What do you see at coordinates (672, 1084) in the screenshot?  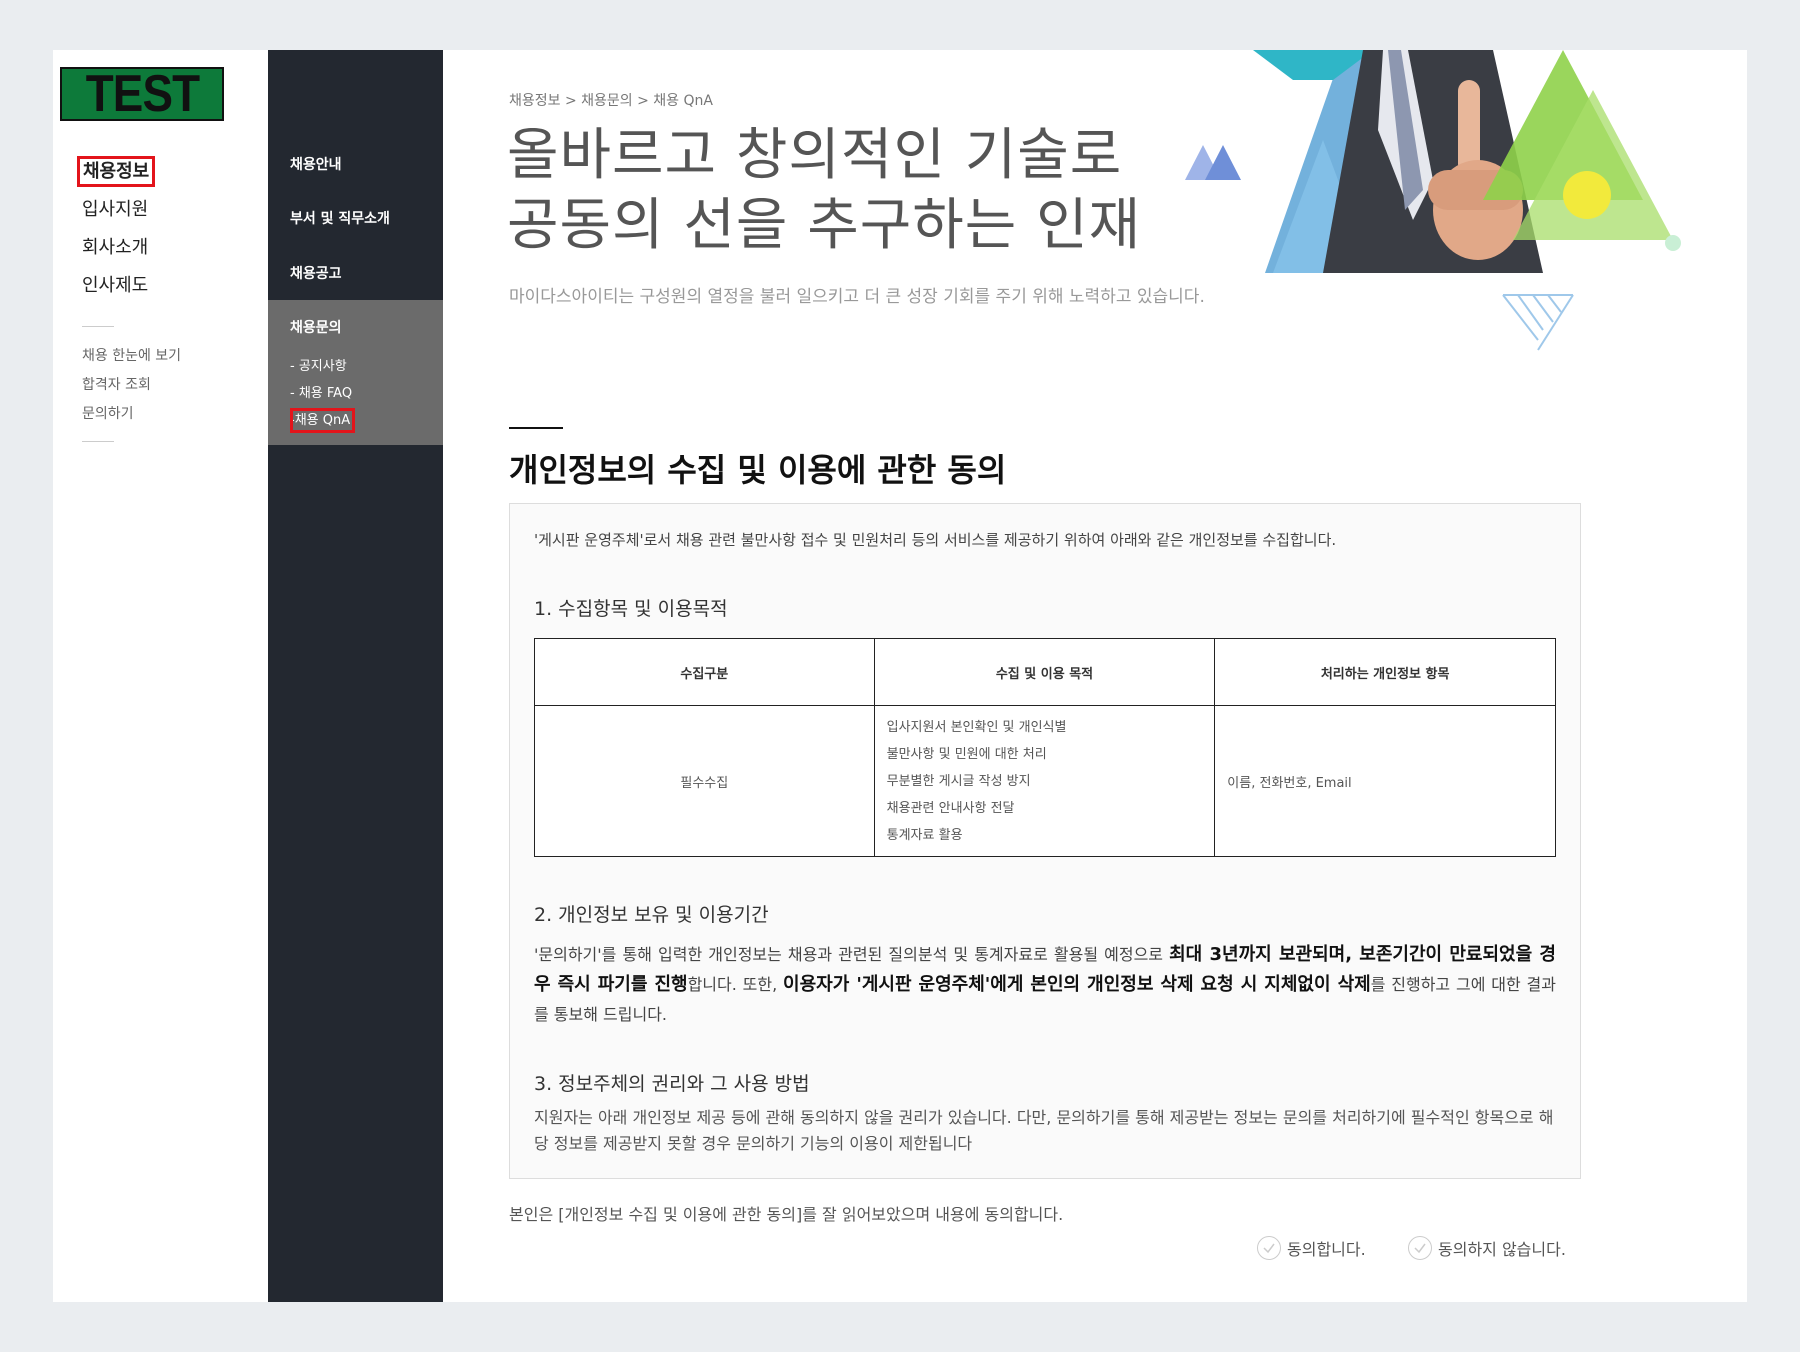 I see `policy-heading-3: 3. 정보주체의 권리와 그 사용 방법` at bounding box center [672, 1084].